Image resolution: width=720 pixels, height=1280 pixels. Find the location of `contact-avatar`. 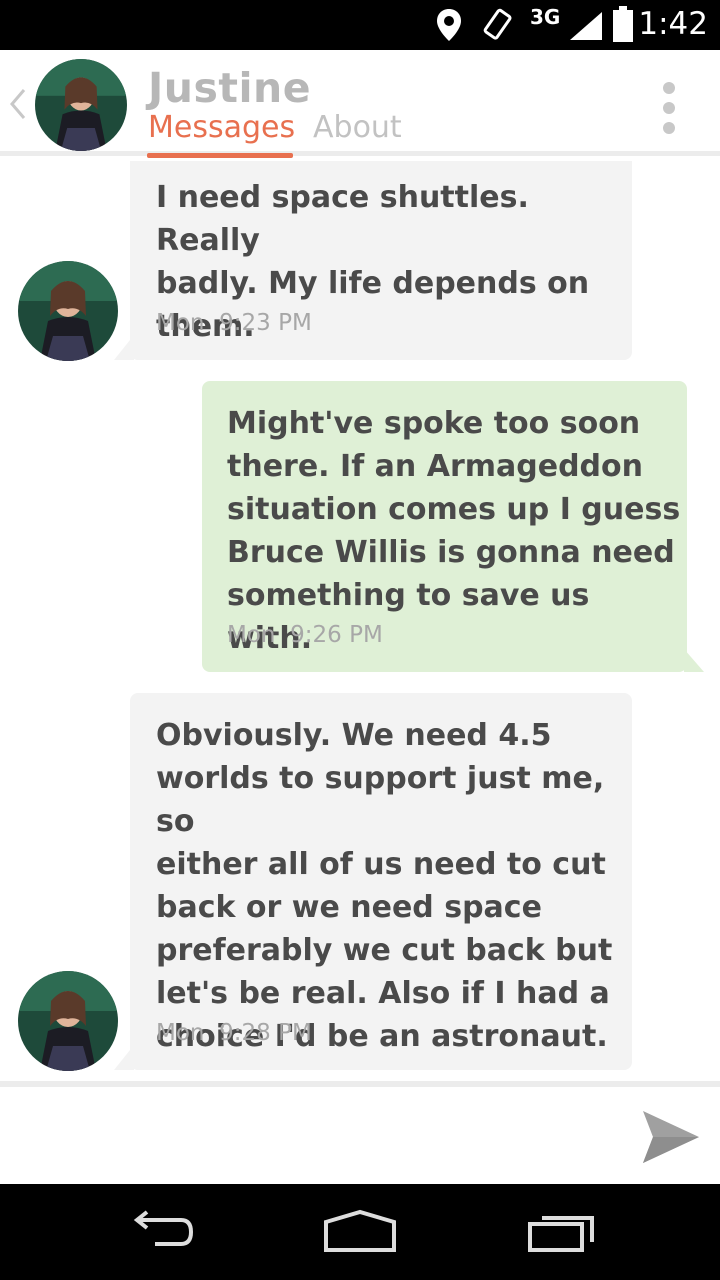

contact-avatar is located at coordinates (81, 105).